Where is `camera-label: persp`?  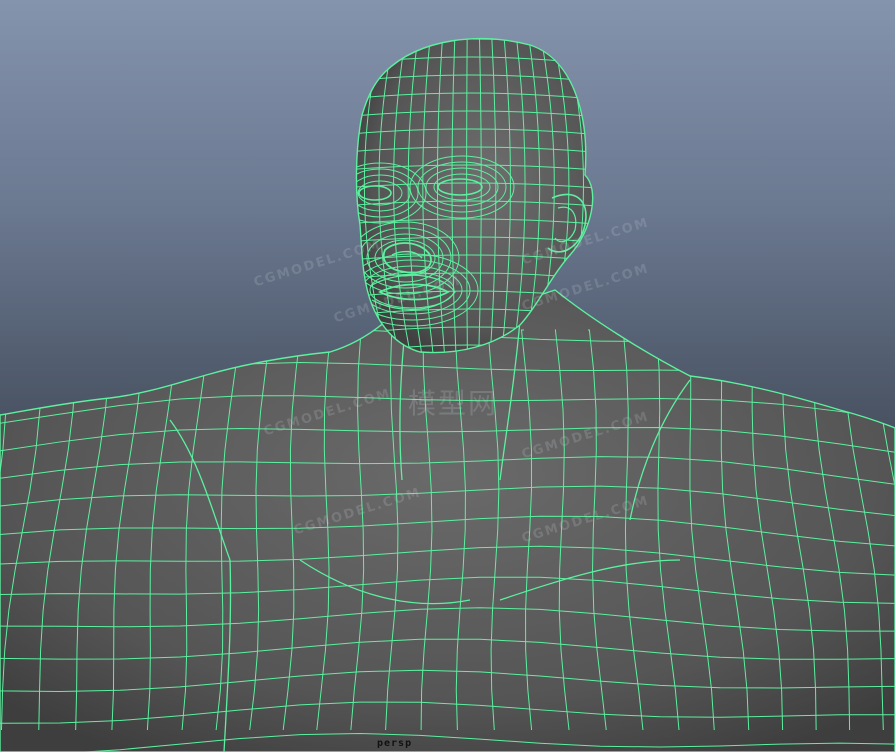
camera-label: persp is located at coordinates (395, 743).